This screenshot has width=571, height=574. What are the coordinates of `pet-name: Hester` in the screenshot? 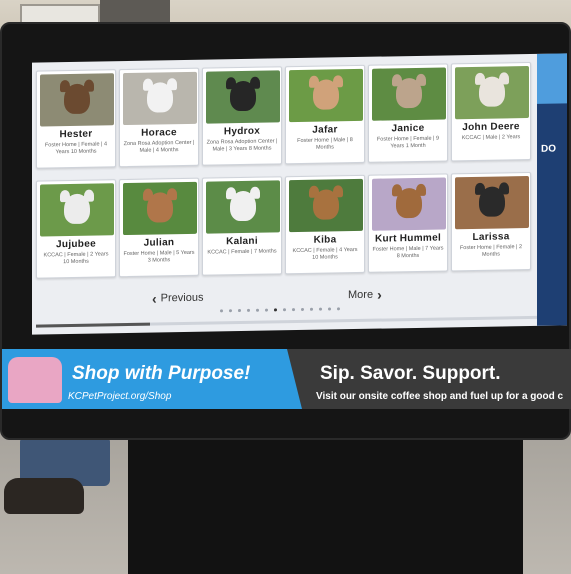 It's located at (76, 134).